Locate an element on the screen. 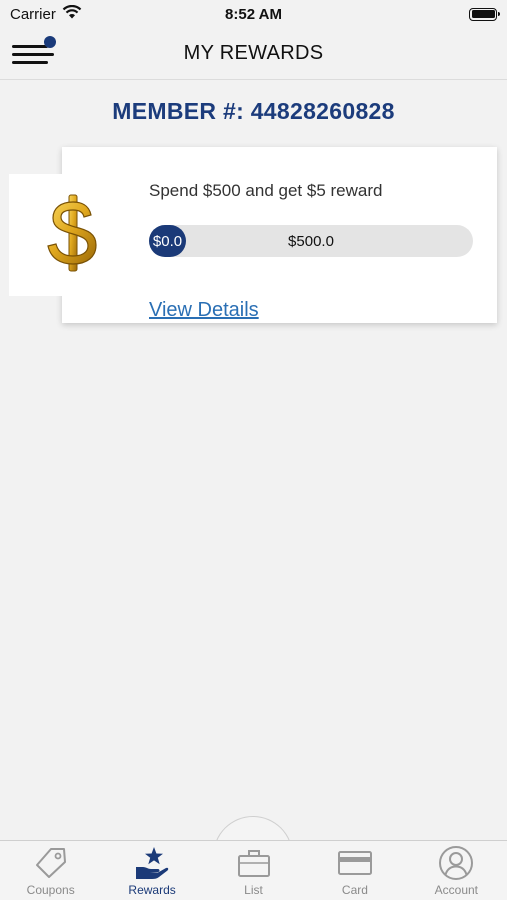 This screenshot has width=507, height=900. card-icon is located at coordinates (355, 863).